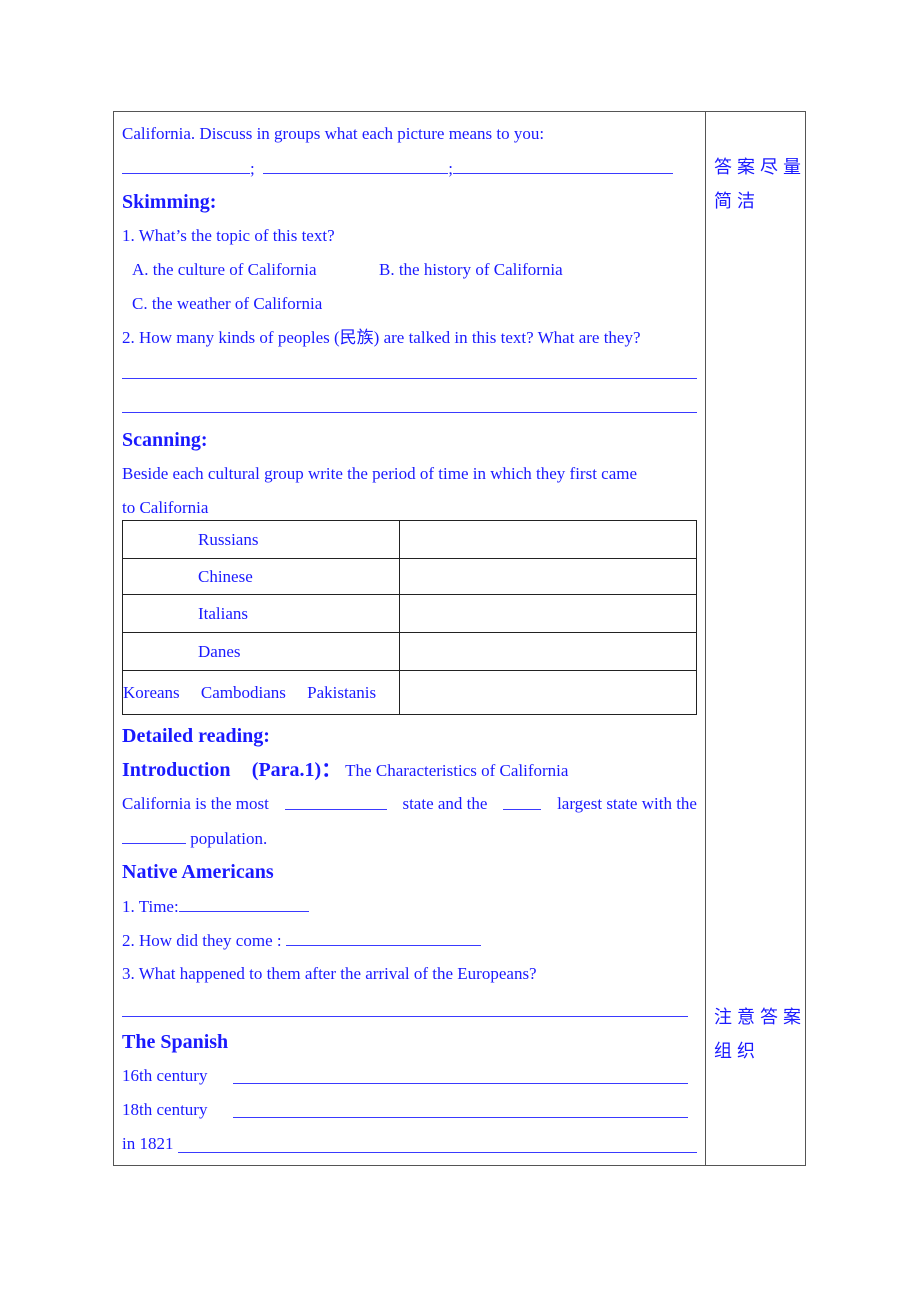 This screenshot has width=920, height=1302. Describe the element at coordinates (225, 576) in the screenshot. I see `group-name: Chinese` at that location.